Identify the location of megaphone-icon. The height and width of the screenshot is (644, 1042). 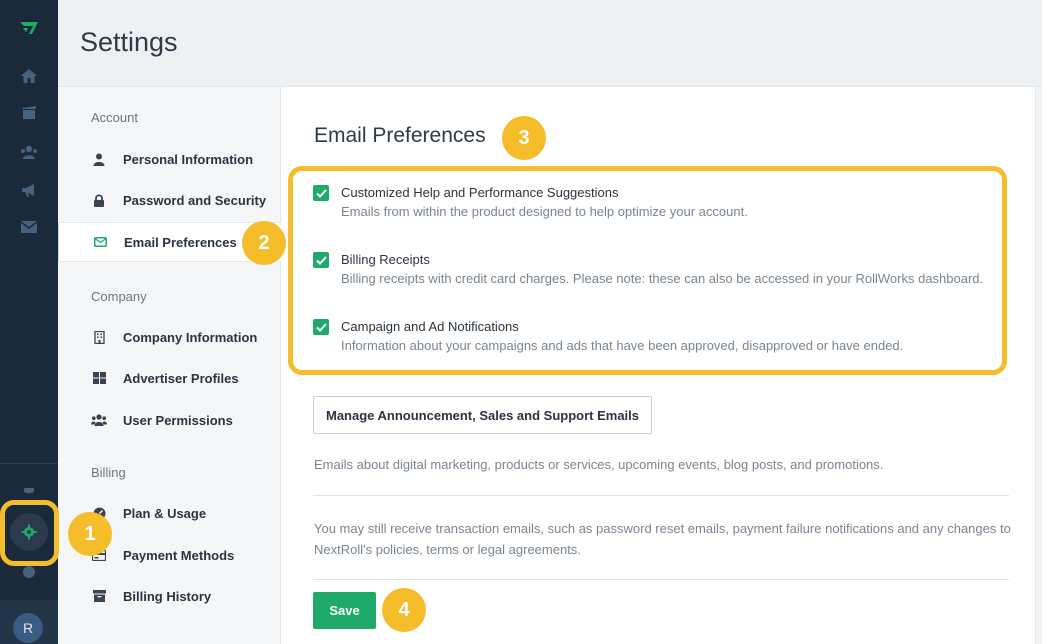
(29, 190).